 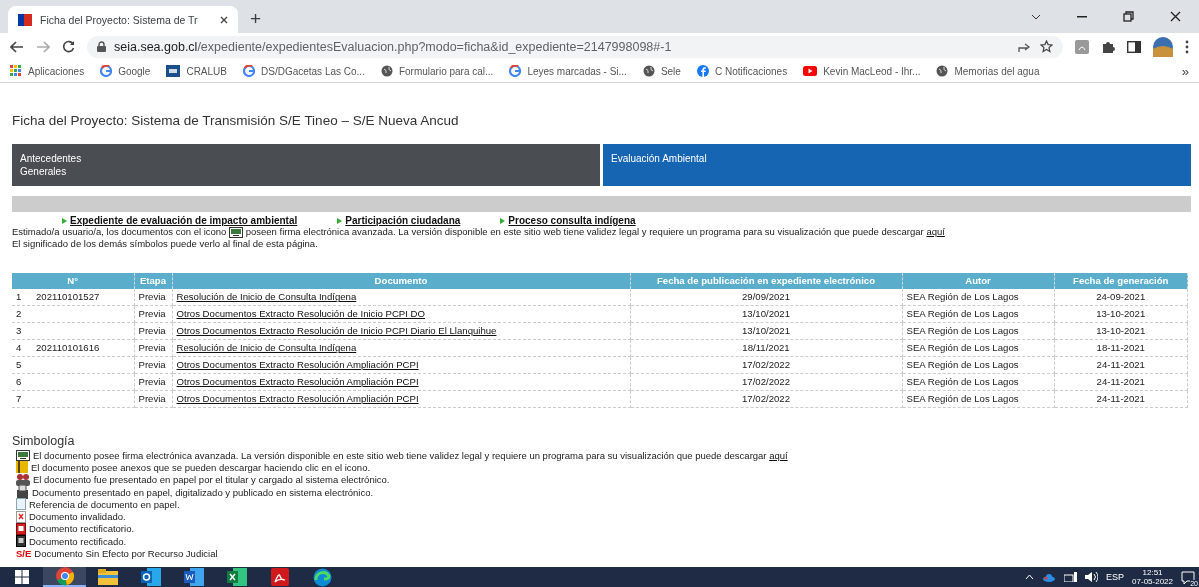 What do you see at coordinates (1036, 16) in the screenshot?
I see `chevron-down-icon` at bounding box center [1036, 16].